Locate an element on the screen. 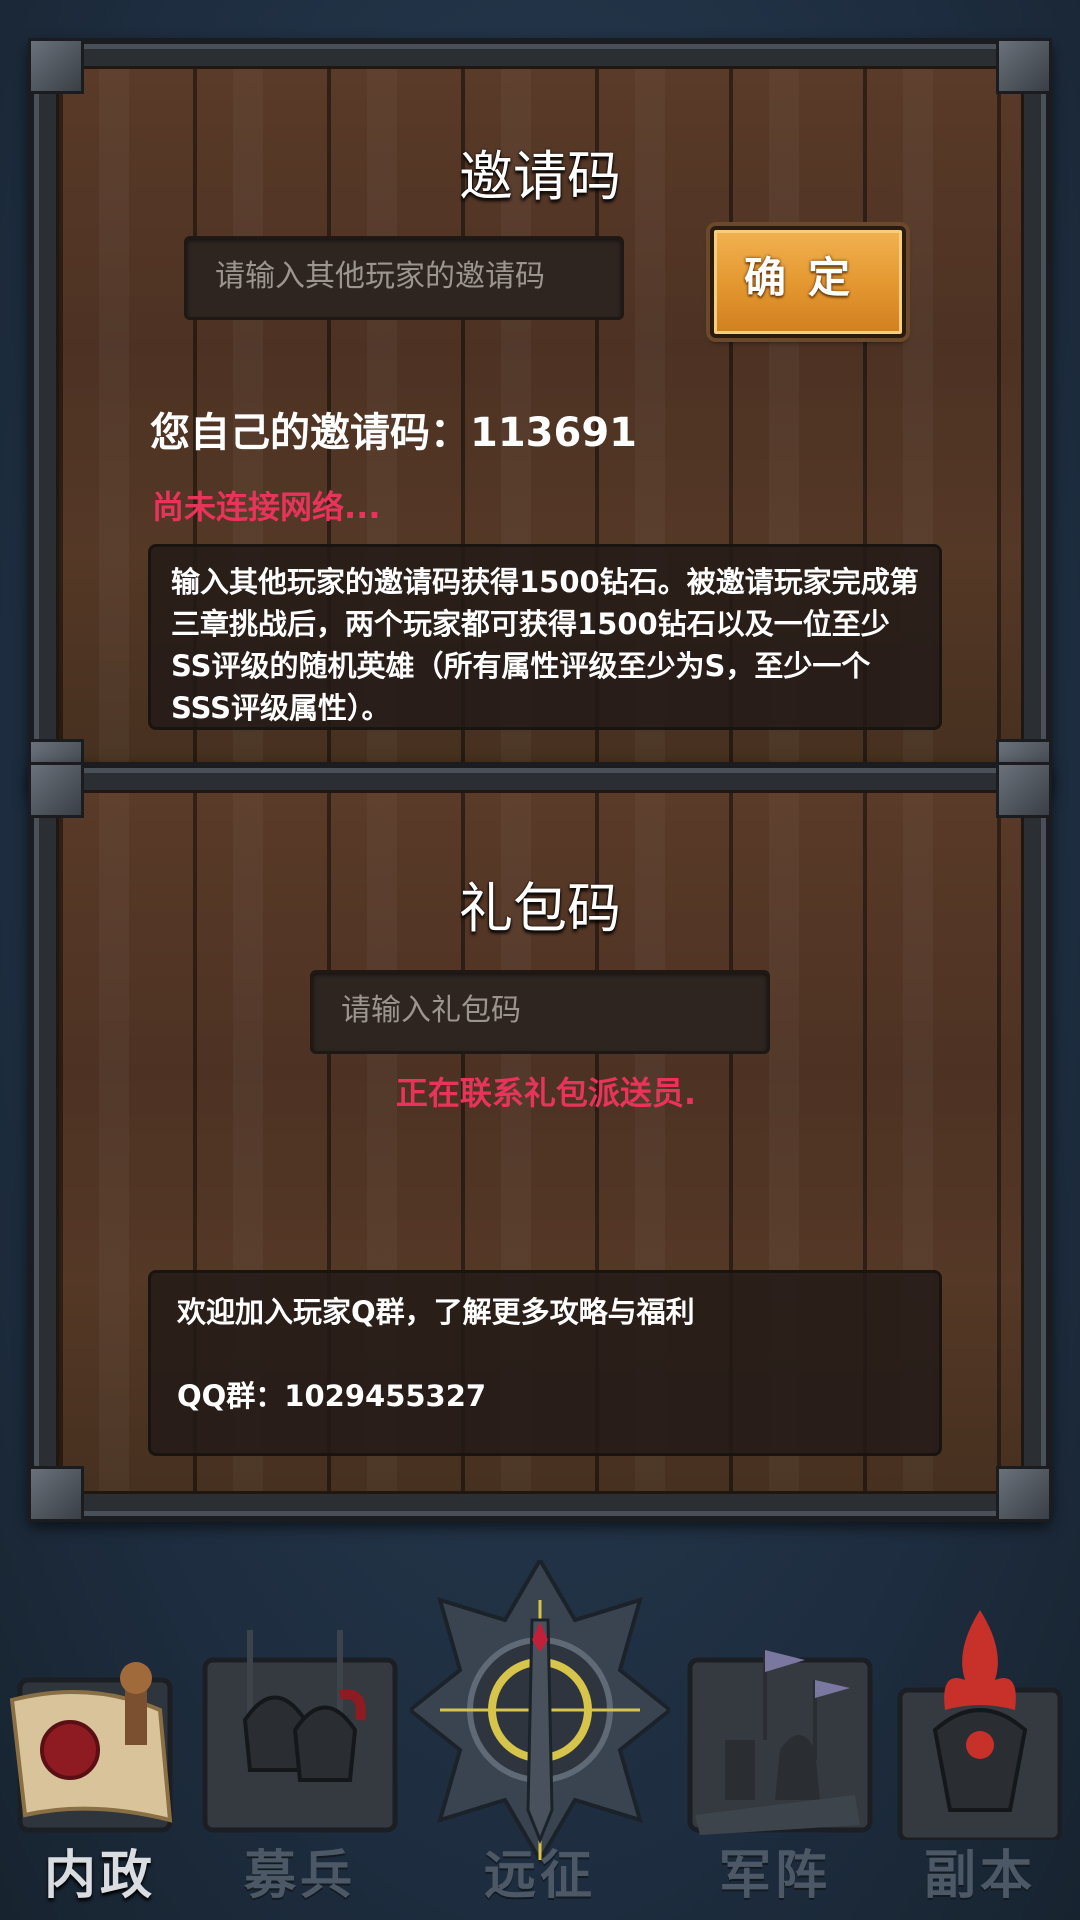 The image size is (1080, 1920). nav-label: 远征 is located at coordinates (539, 1876).